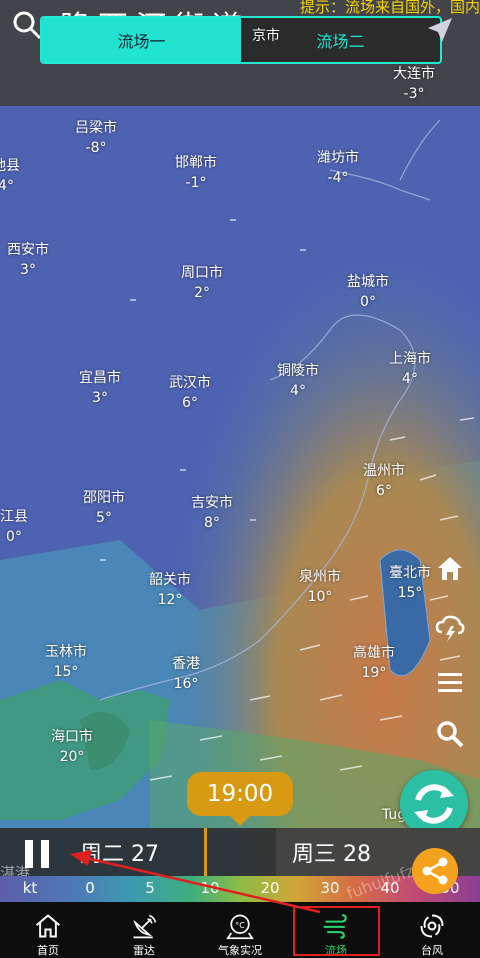 The image size is (480, 958). Describe the element at coordinates (330, 888) in the screenshot. I see `scale-tick: 30` at that location.